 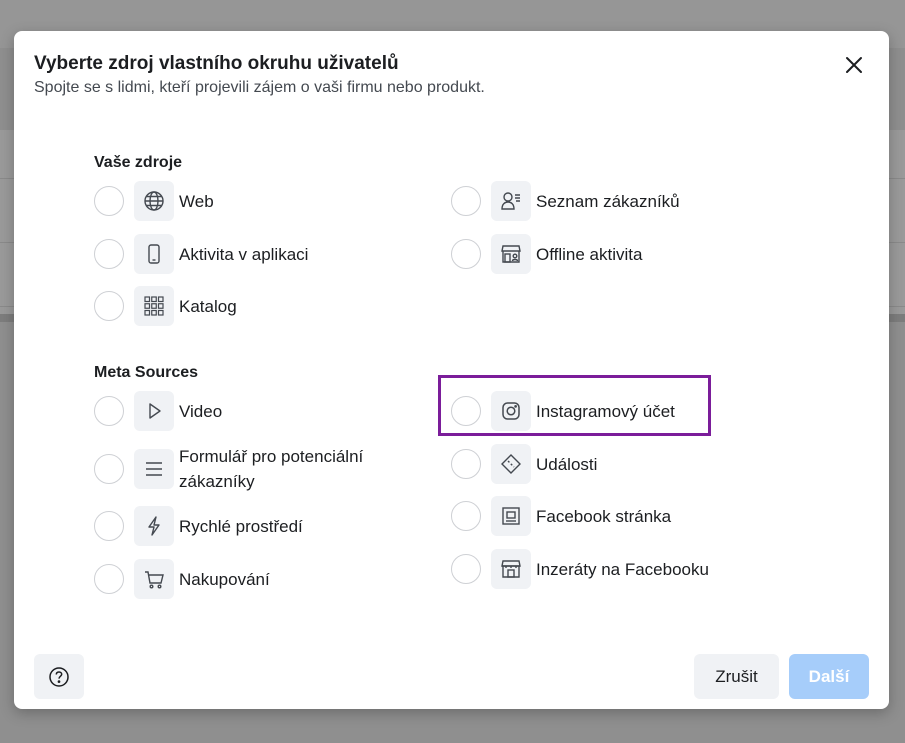 I want to click on lightning-icon, so click(x=154, y=526).